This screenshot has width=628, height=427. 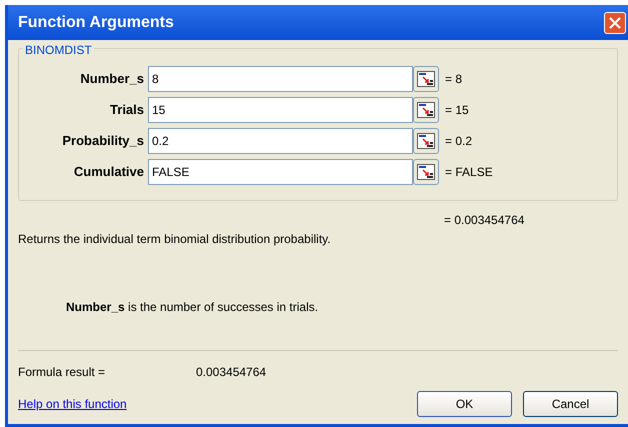 I want to click on argument-label: Number_s, so click(x=112, y=79).